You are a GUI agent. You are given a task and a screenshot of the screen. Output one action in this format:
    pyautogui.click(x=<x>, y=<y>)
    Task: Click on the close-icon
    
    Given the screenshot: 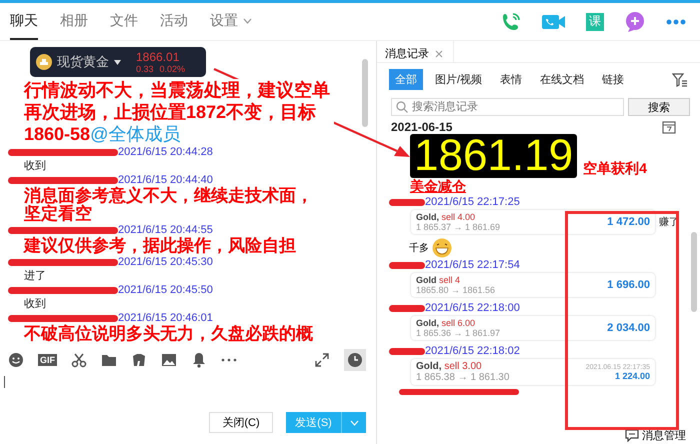 What is the action you would take?
    pyautogui.click(x=439, y=54)
    